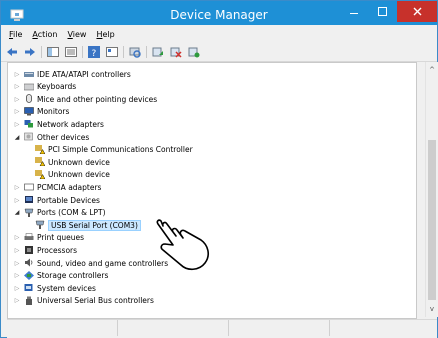  I want to click on enable-device-button, so click(194, 52).